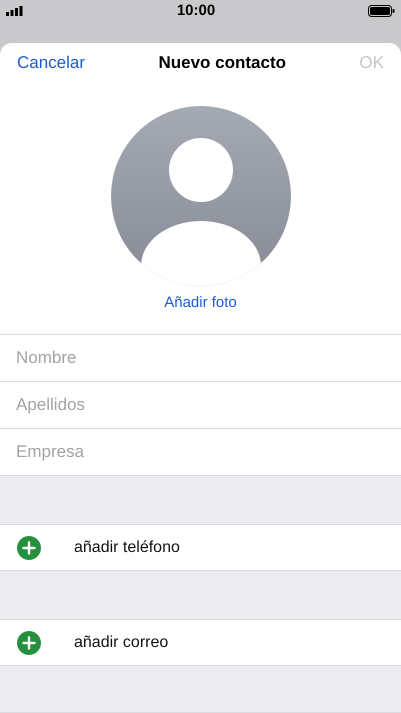  Describe the element at coordinates (201, 452) in the screenshot. I see `text-field: Empresa` at that location.